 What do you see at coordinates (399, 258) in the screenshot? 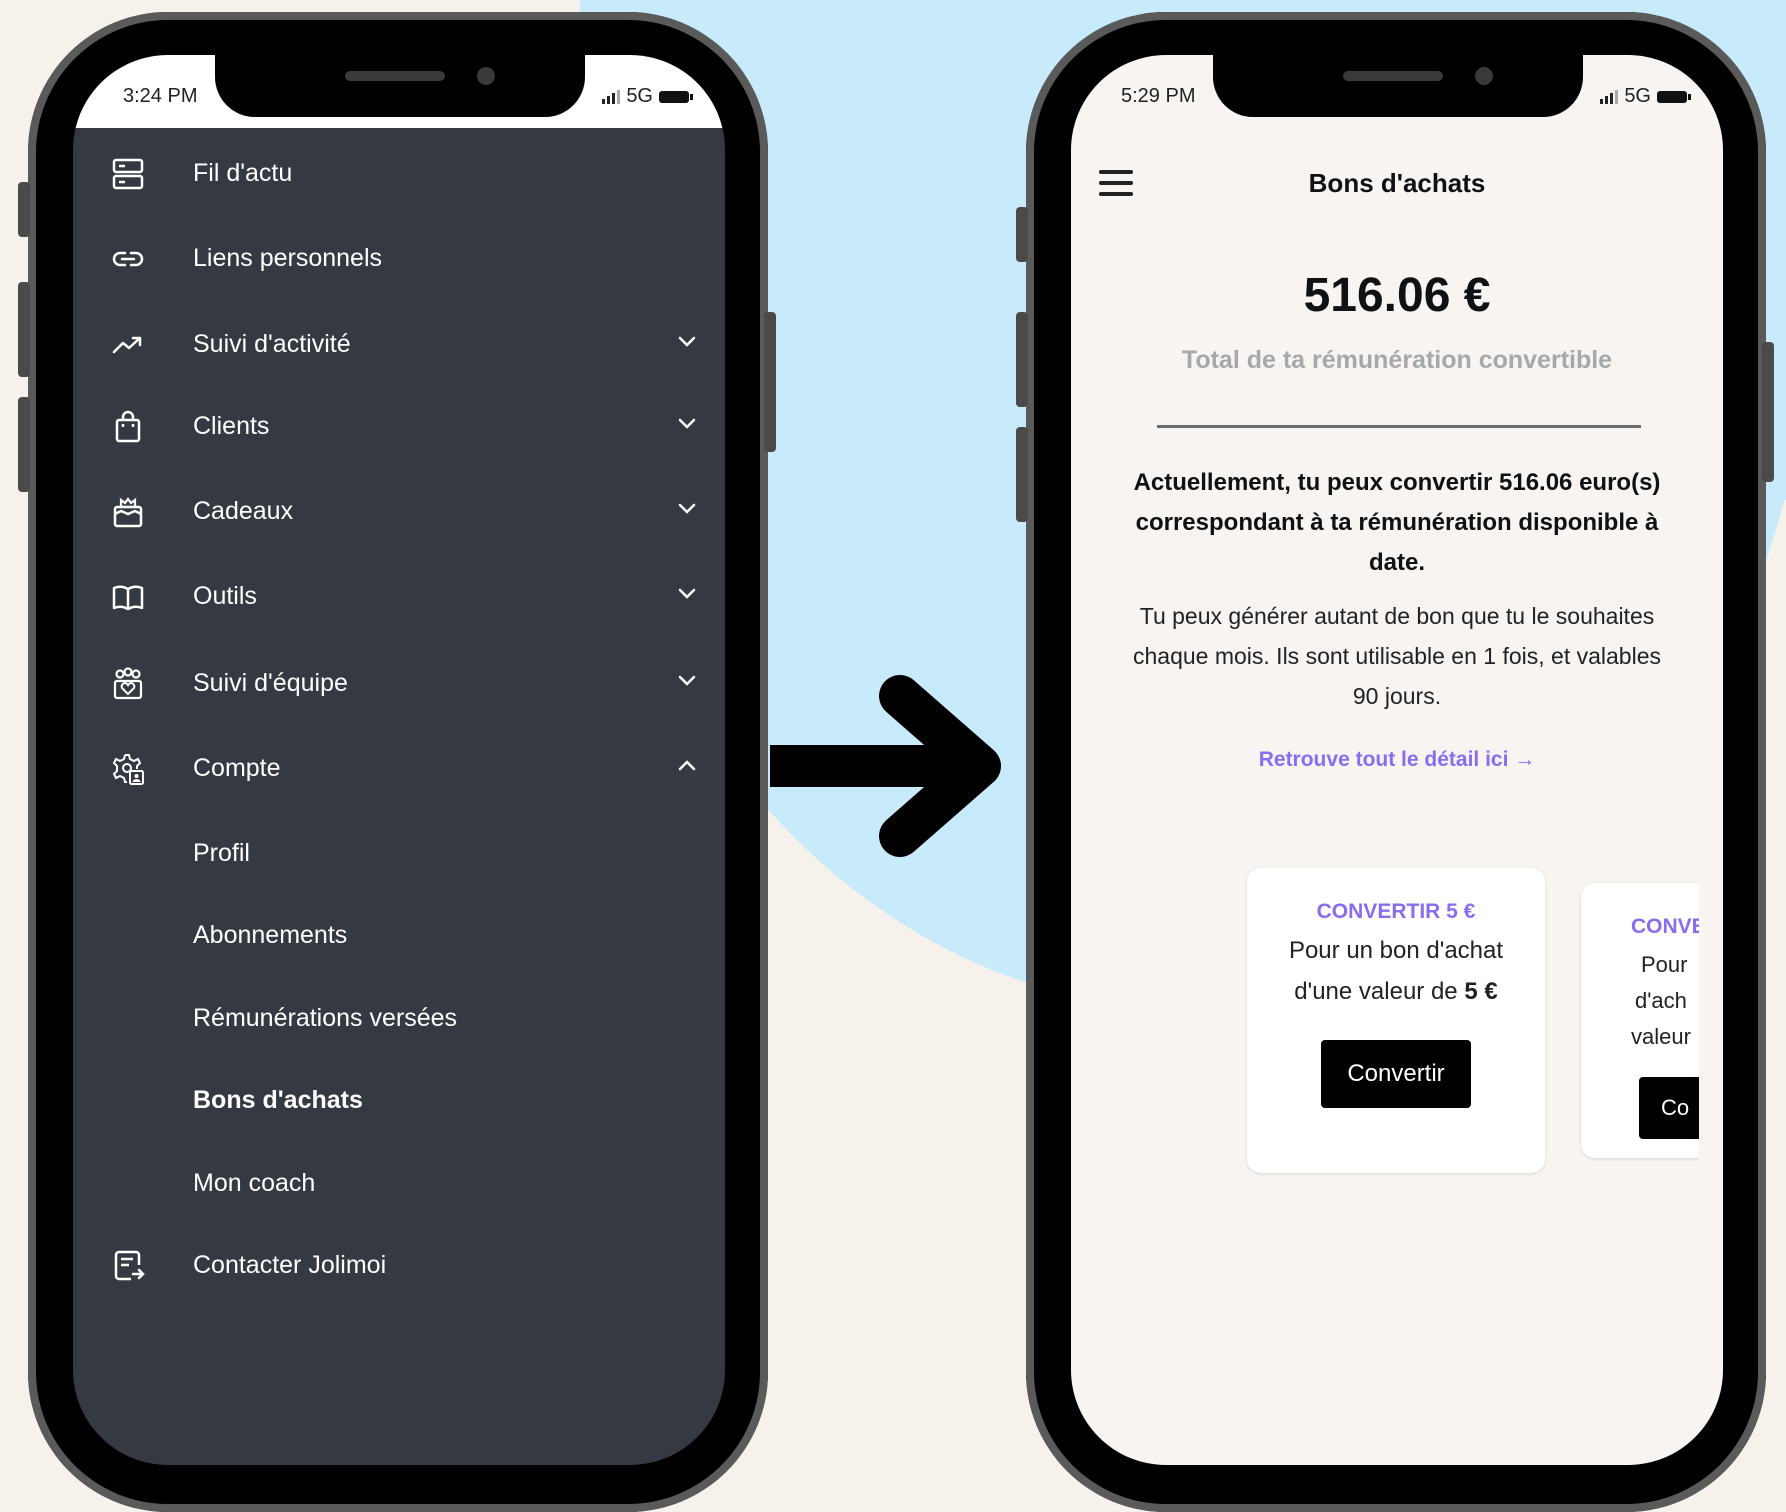
I see `menu-item-liens-personnels: Liens personnels` at bounding box center [399, 258].